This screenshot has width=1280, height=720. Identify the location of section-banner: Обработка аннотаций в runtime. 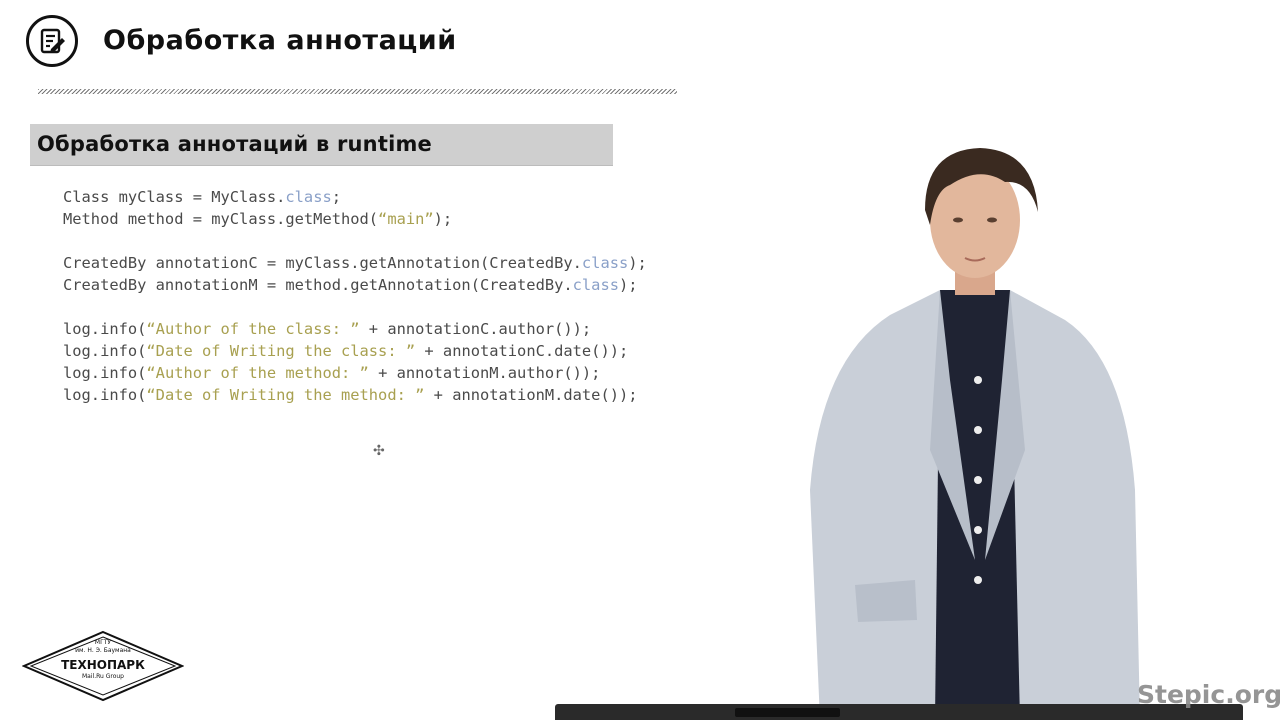
(321, 145).